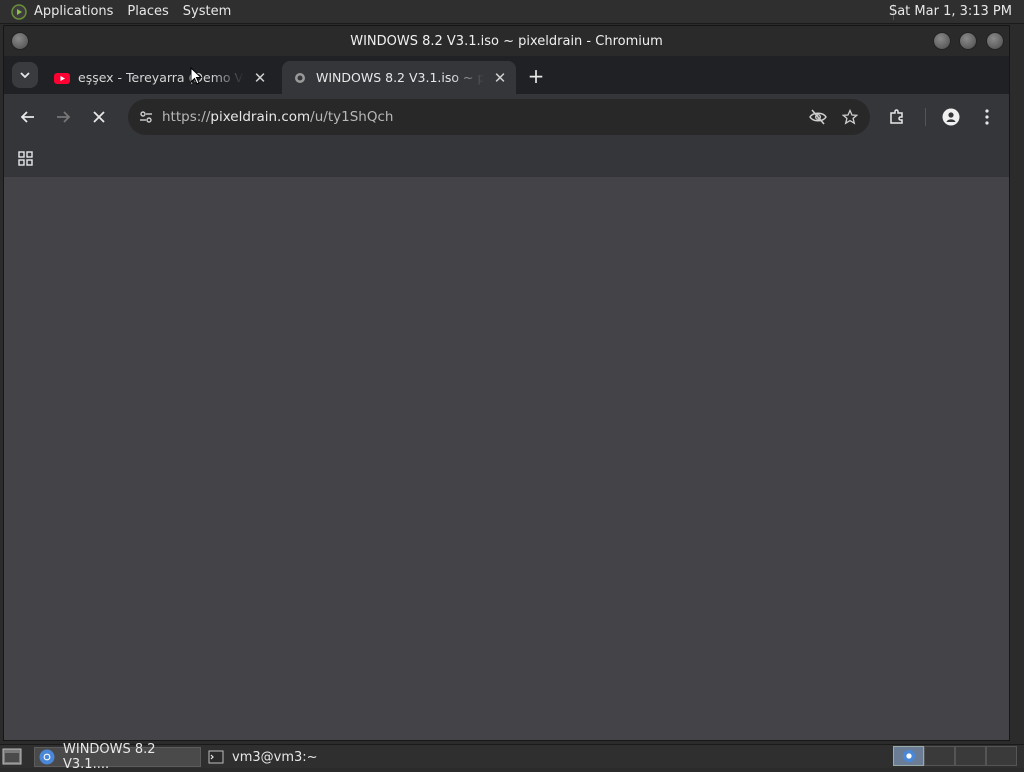 The height and width of the screenshot is (772, 1024). Describe the element at coordinates (62, 78) in the screenshot. I see `youtube-icon` at that location.